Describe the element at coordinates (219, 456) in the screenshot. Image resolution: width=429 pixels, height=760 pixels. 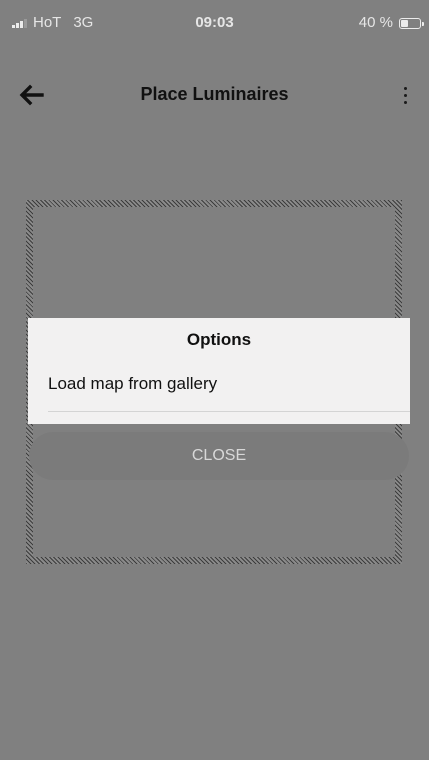
I see `close-button: CLOSE` at that location.